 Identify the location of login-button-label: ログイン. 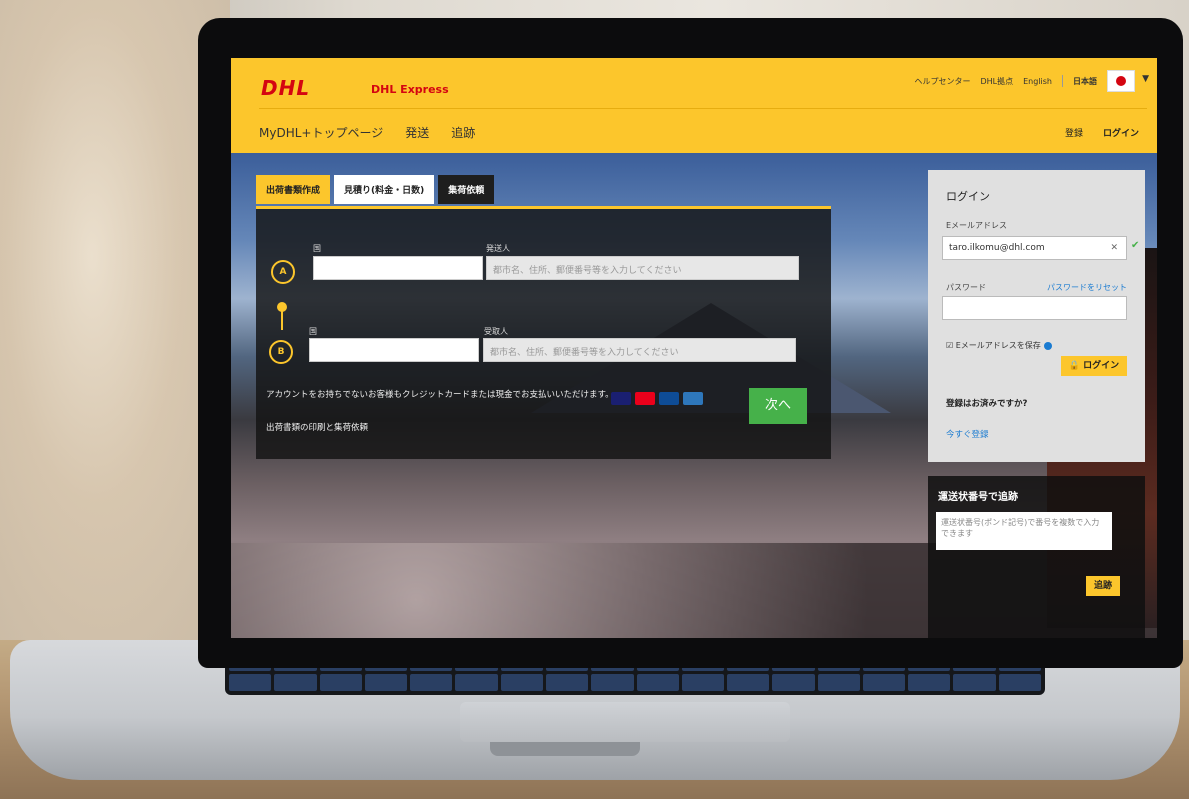
(1101, 366).